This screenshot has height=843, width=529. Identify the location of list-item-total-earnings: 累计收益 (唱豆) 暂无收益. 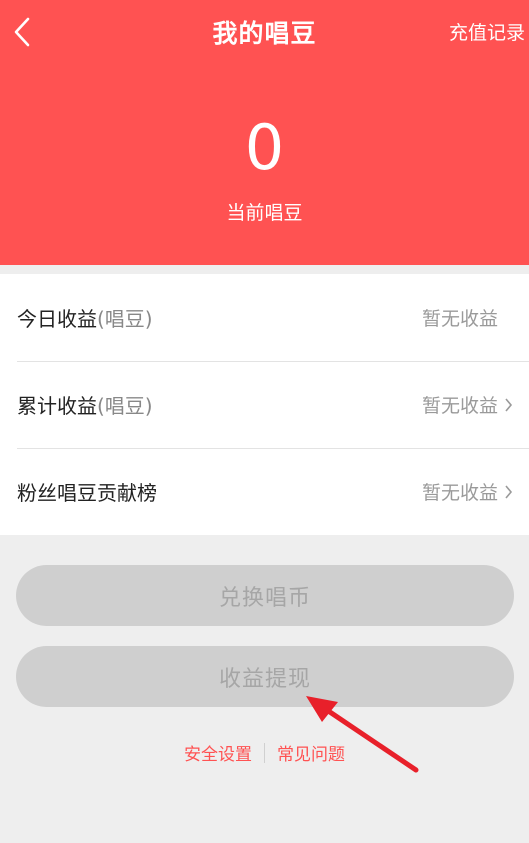
(264, 404).